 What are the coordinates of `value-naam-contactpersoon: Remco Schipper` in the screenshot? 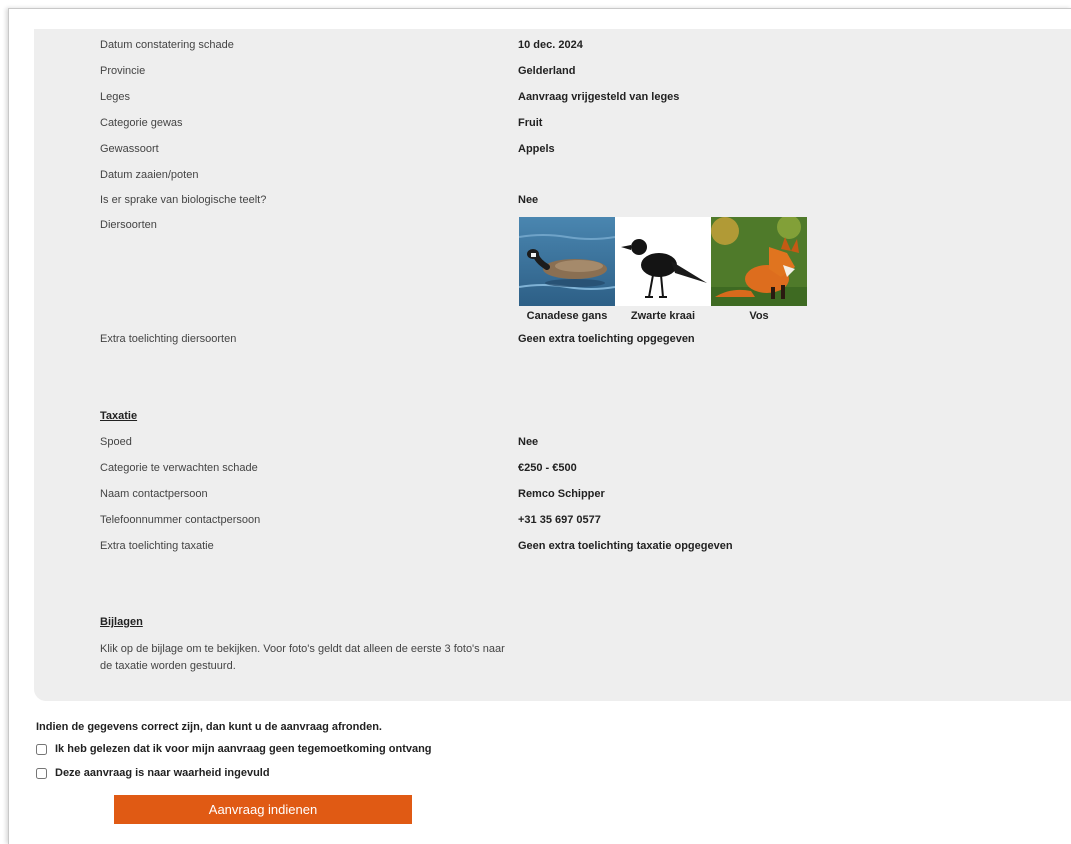 It's located at (561, 494).